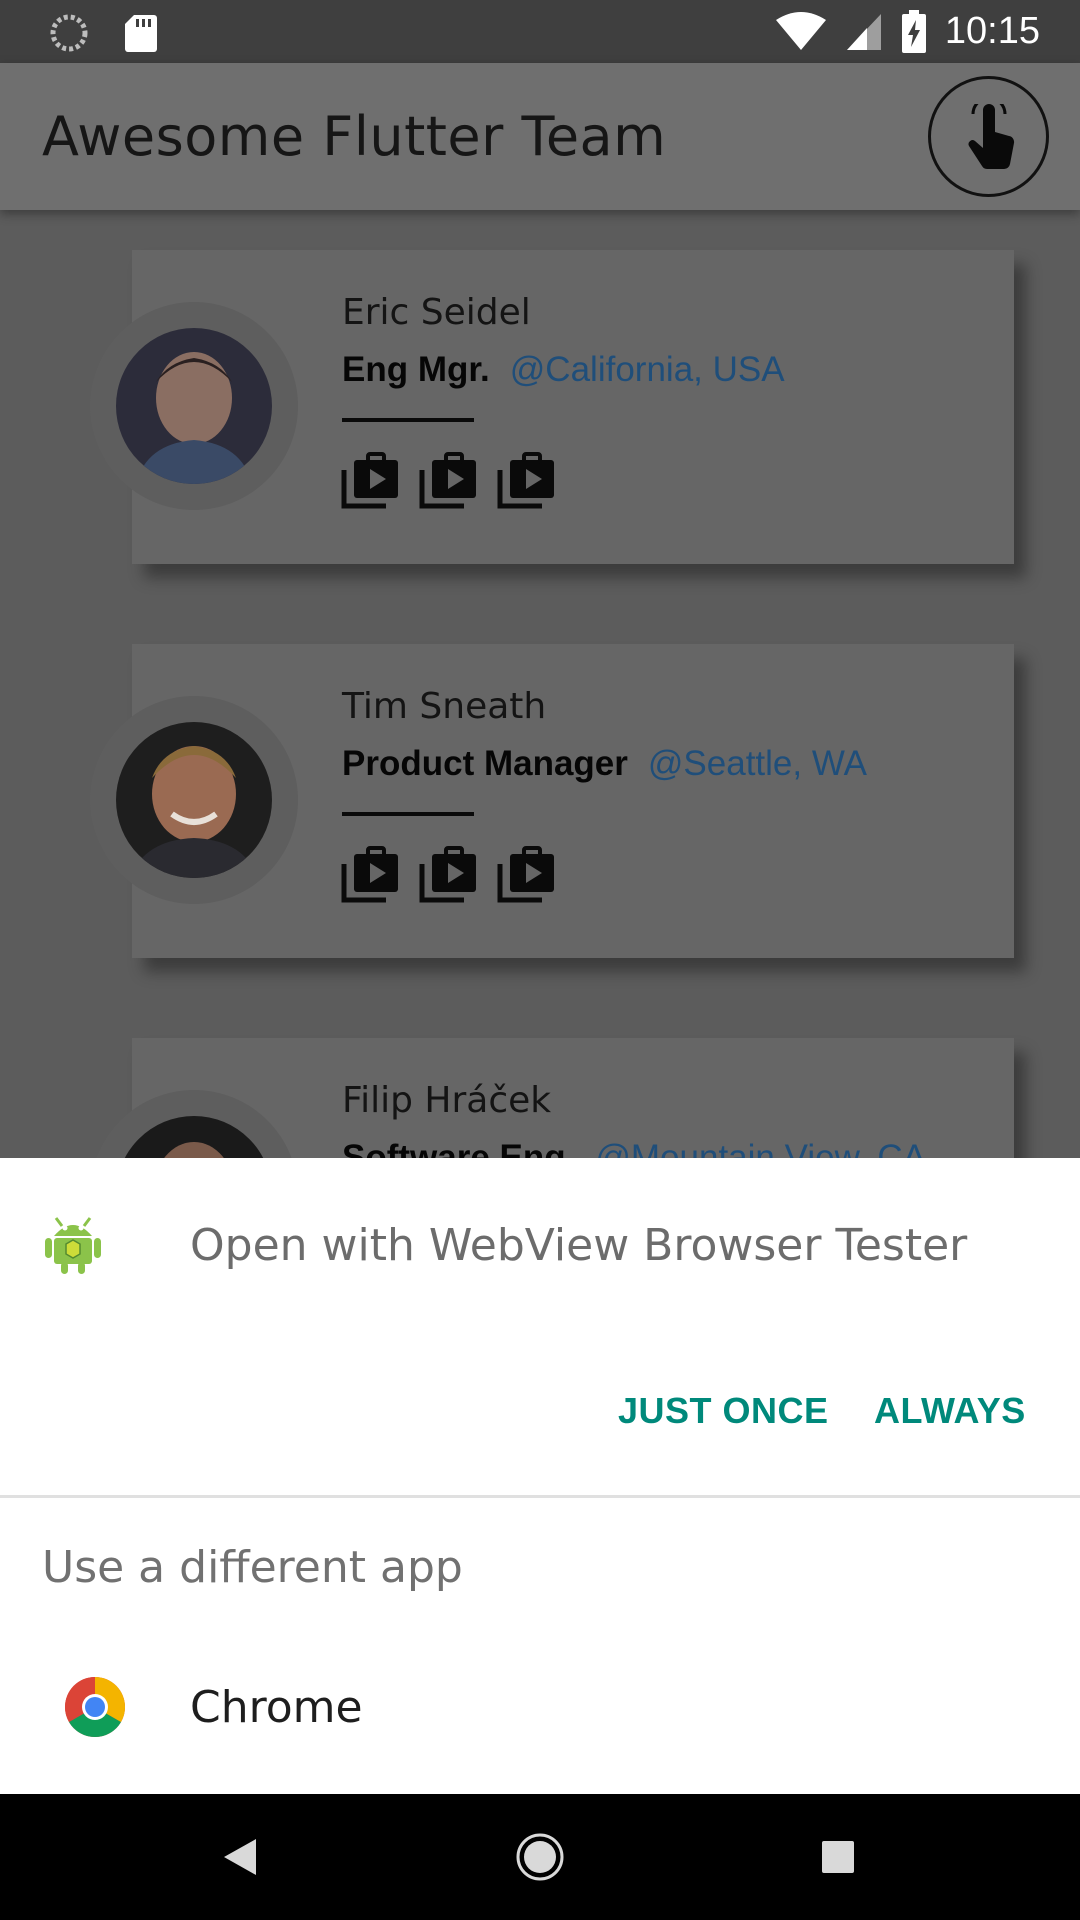 The image size is (1080, 1920). I want to click on touch-app-icon, so click(991, 136).